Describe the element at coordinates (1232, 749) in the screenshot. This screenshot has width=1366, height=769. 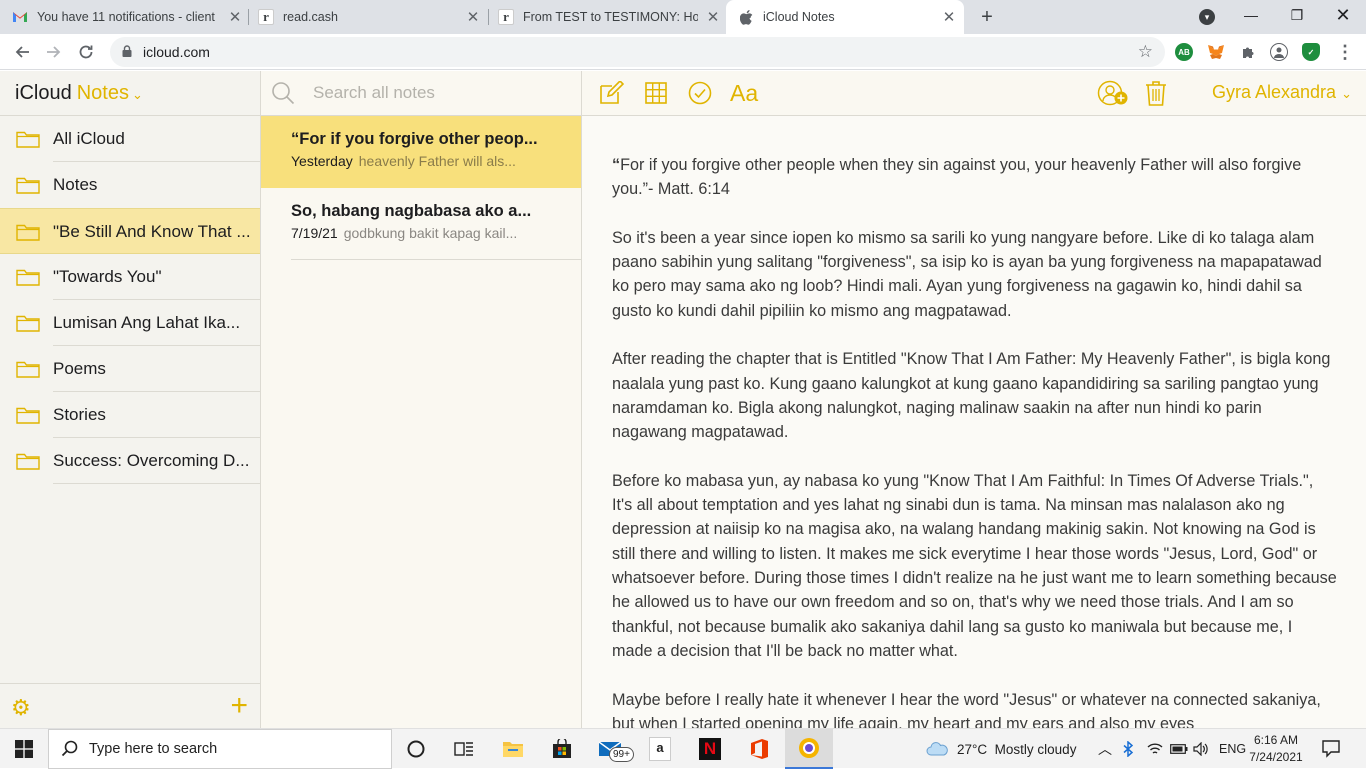
I see `language-indicator: ENG` at that location.